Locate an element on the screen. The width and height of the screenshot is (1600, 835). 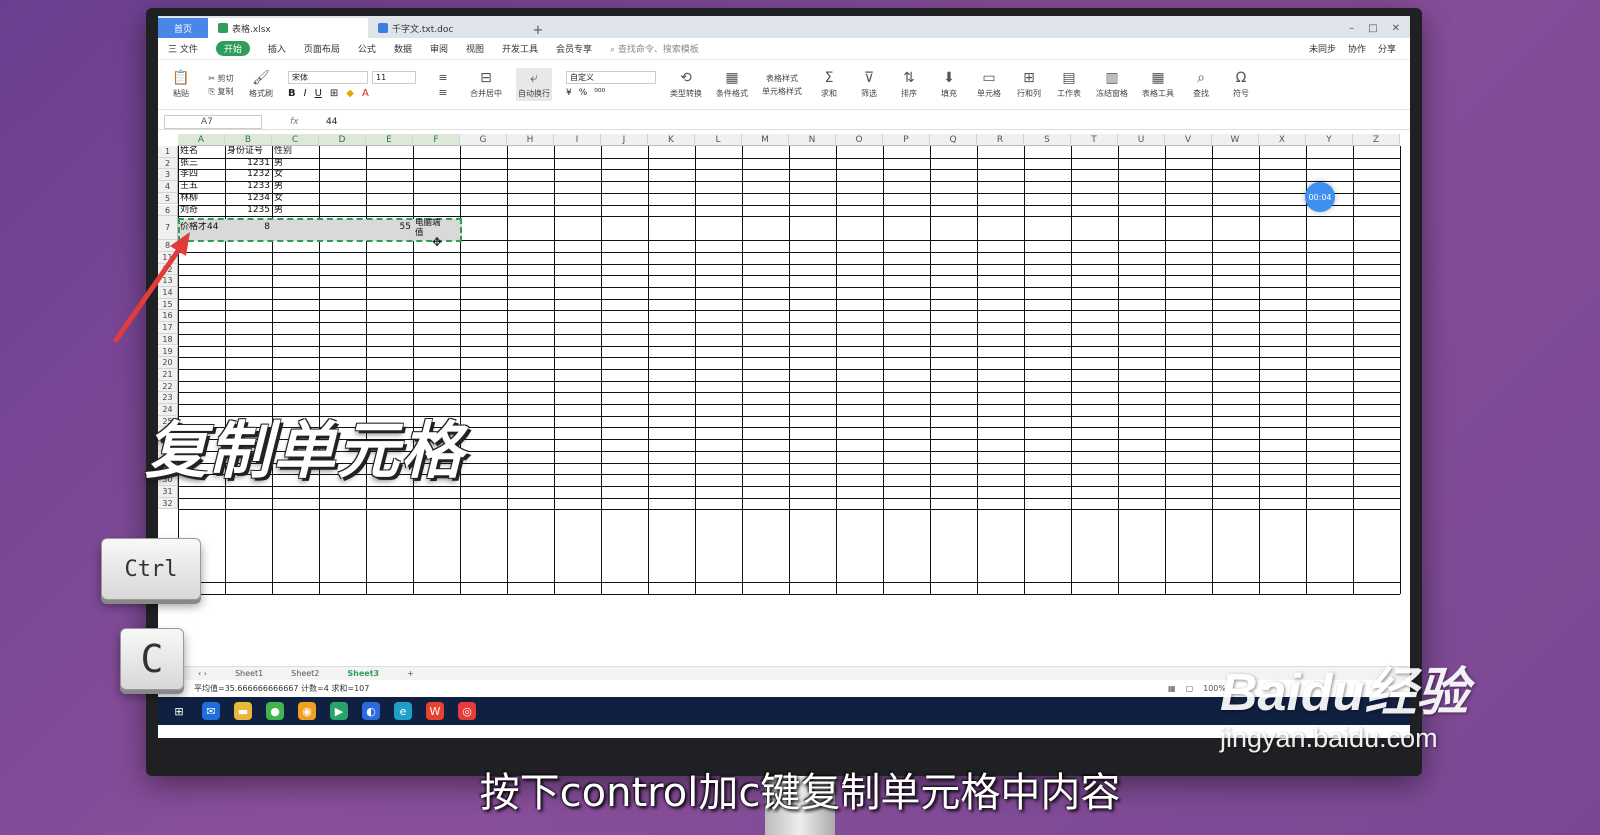
menu-insert: 插入 is located at coordinates (277, 48).